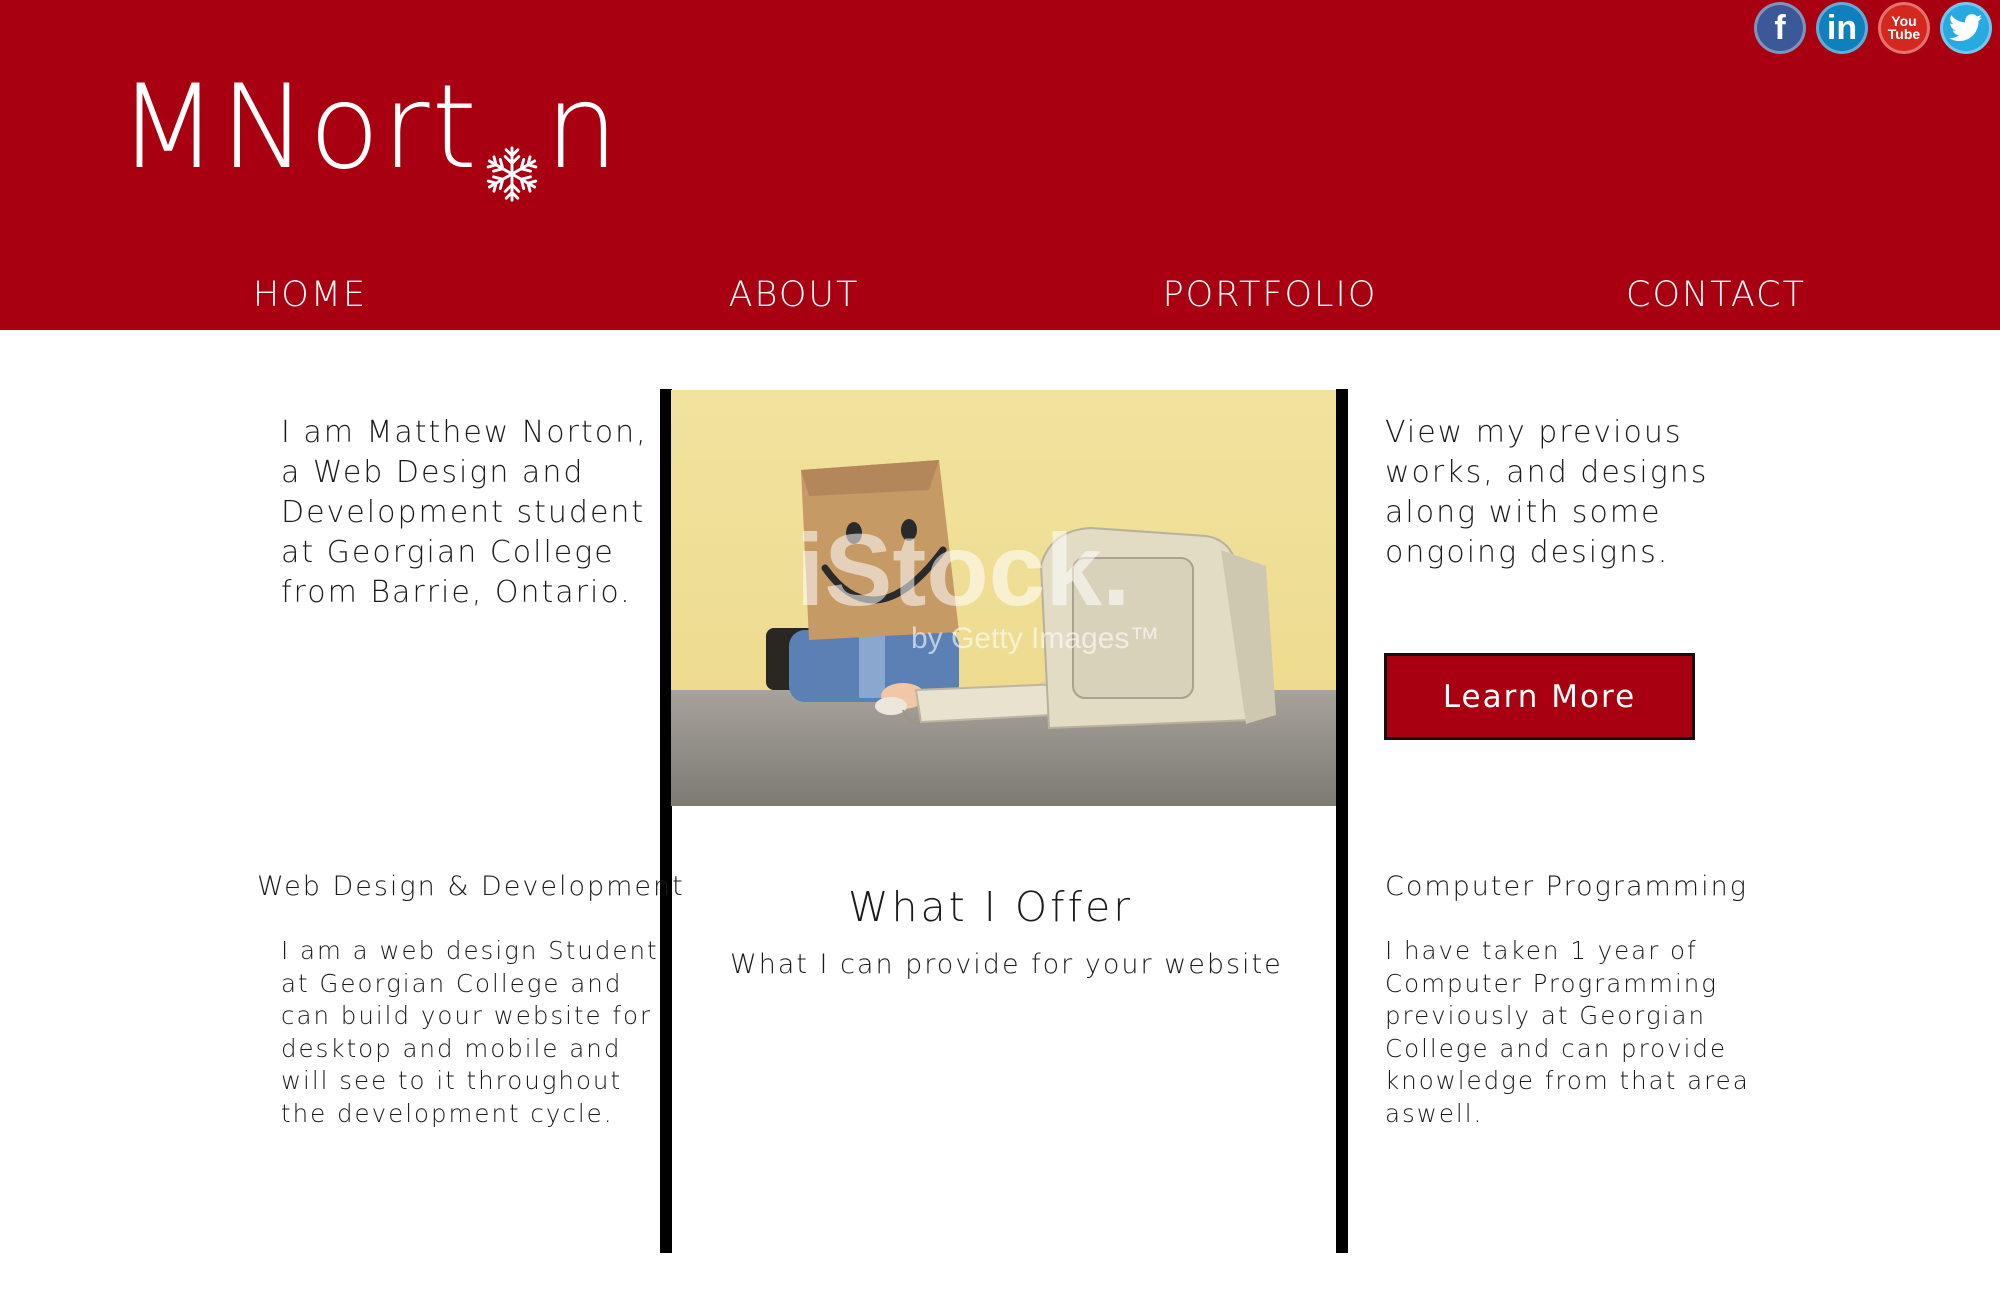 This screenshot has width=2000, height=1292. What do you see at coordinates (1270, 295) in the screenshot?
I see `nav-portfolio: PORTFOLIO` at bounding box center [1270, 295].